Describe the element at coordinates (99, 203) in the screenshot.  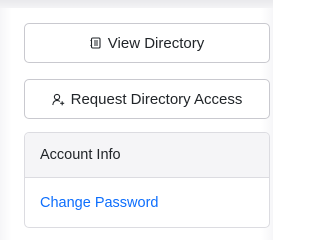
I see `change-password-link: Change Password` at that location.